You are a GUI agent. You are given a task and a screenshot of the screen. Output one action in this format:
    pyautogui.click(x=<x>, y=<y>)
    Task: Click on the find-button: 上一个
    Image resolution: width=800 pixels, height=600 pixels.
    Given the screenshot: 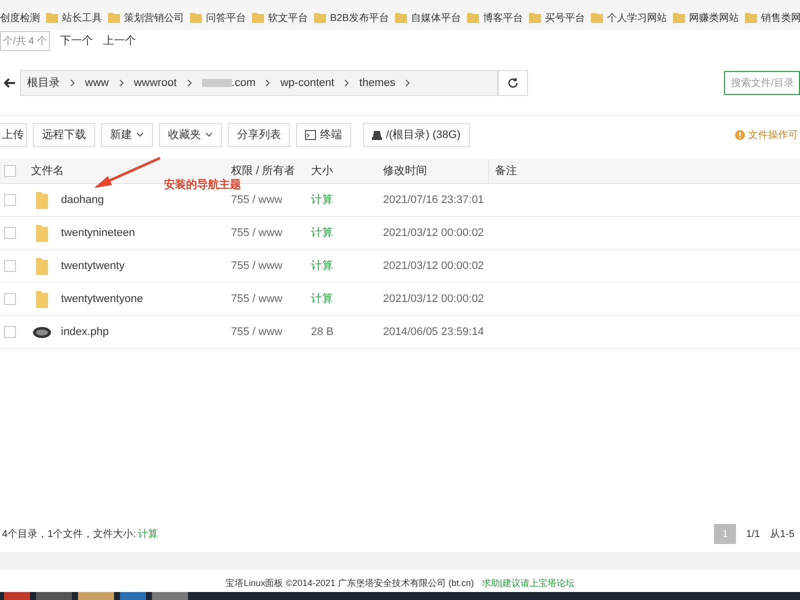 What is the action you would take?
    pyautogui.click(x=119, y=41)
    